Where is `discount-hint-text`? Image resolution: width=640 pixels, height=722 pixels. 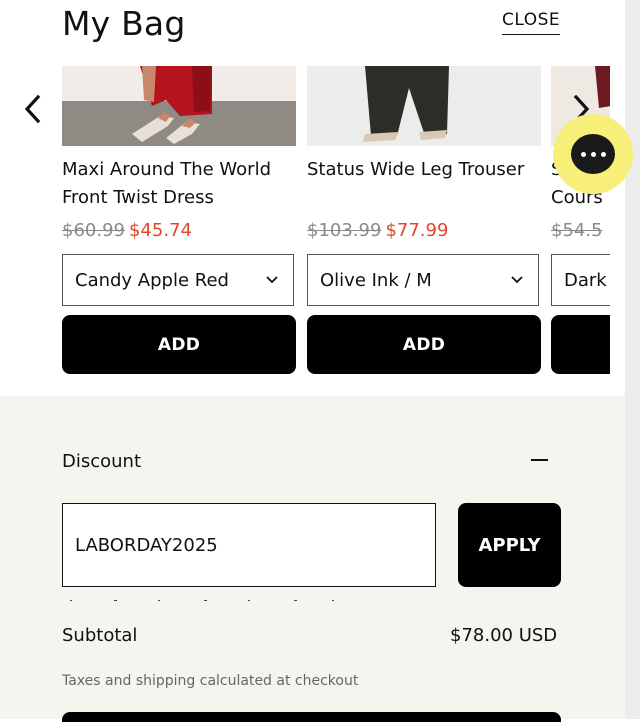 discount-hint-text is located at coordinates (212, 596).